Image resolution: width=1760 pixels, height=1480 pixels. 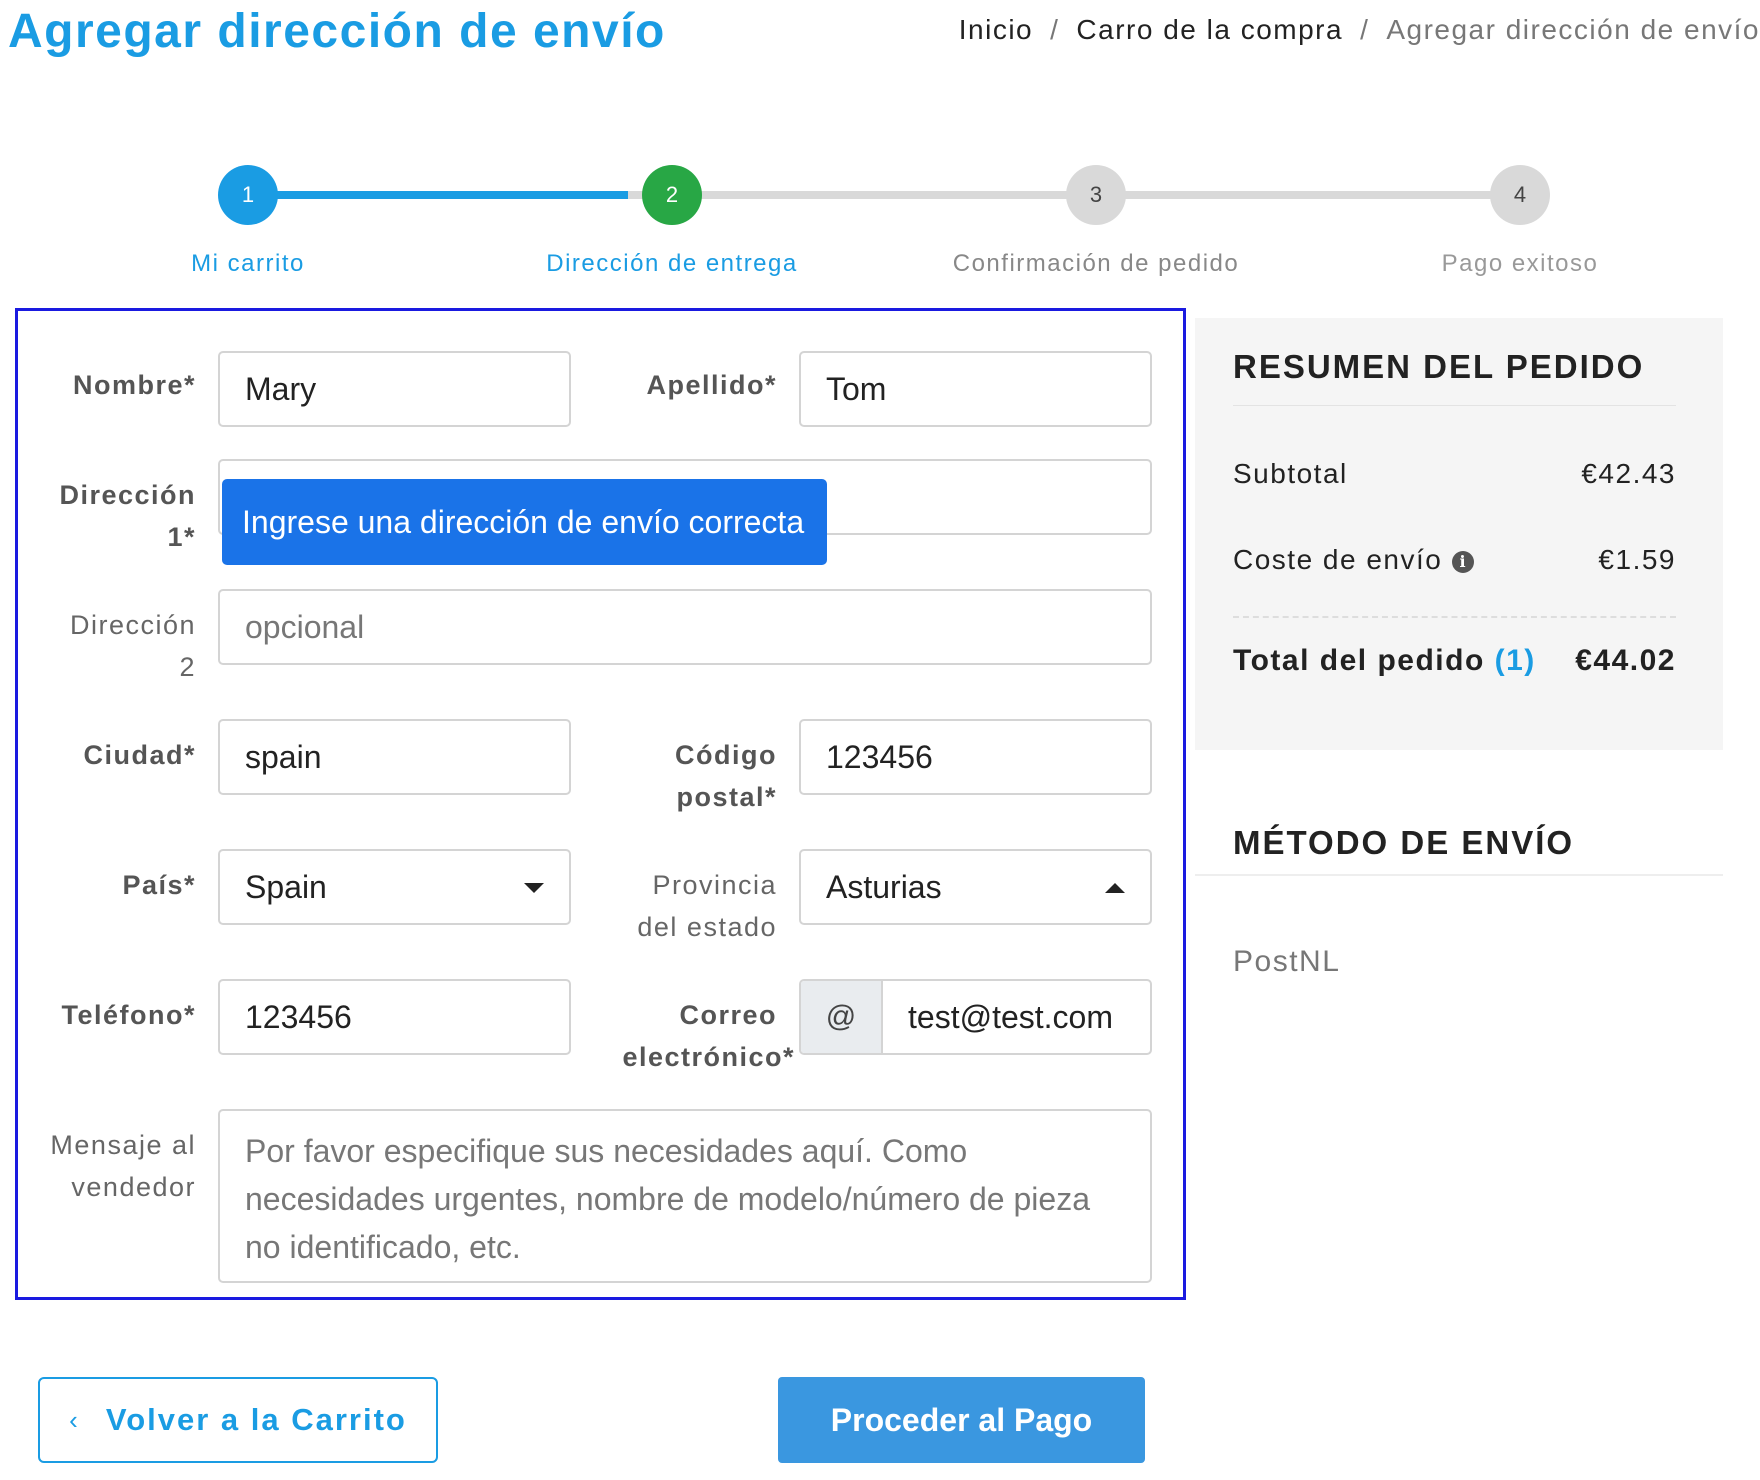 I want to click on email-label-line2: electrónico*, so click(x=708, y=1057).